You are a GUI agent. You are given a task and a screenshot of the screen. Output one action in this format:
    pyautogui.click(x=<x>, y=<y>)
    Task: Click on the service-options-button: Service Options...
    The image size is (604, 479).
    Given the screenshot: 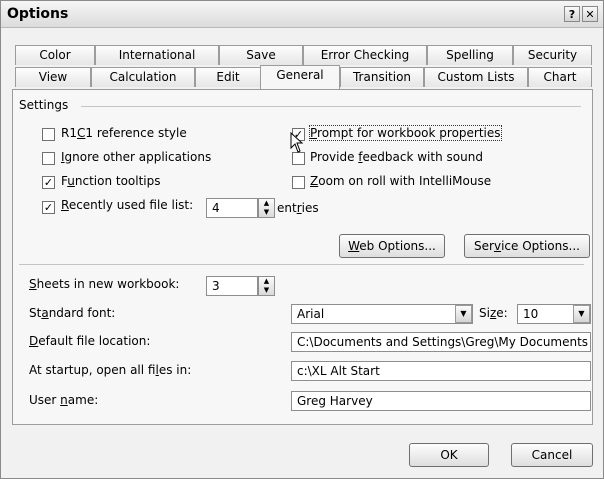 What is the action you would take?
    pyautogui.click(x=527, y=246)
    